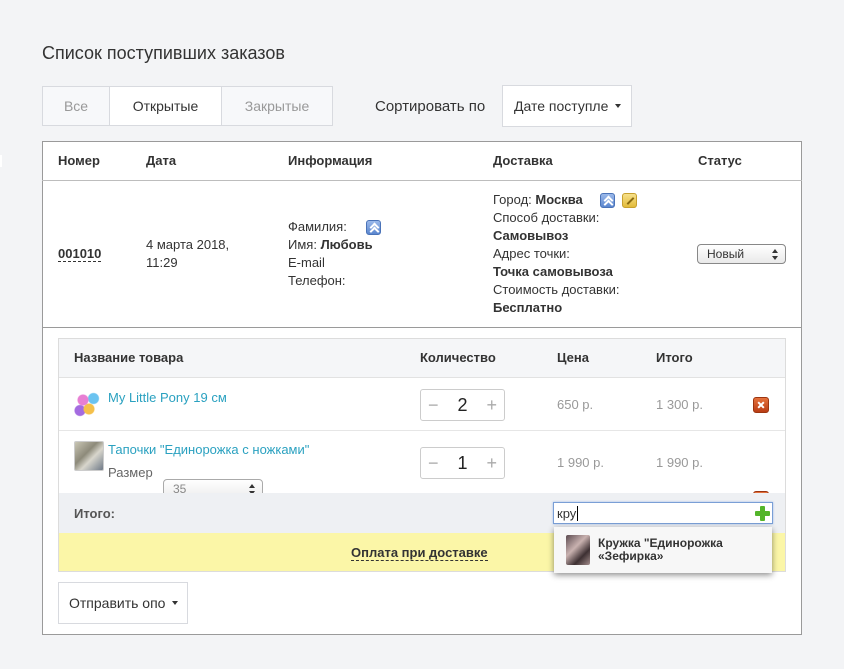  What do you see at coordinates (383, 254) in the screenshot?
I see `customer-info: Фамилия: Имя: Любовь E-mail Телефон:` at bounding box center [383, 254].